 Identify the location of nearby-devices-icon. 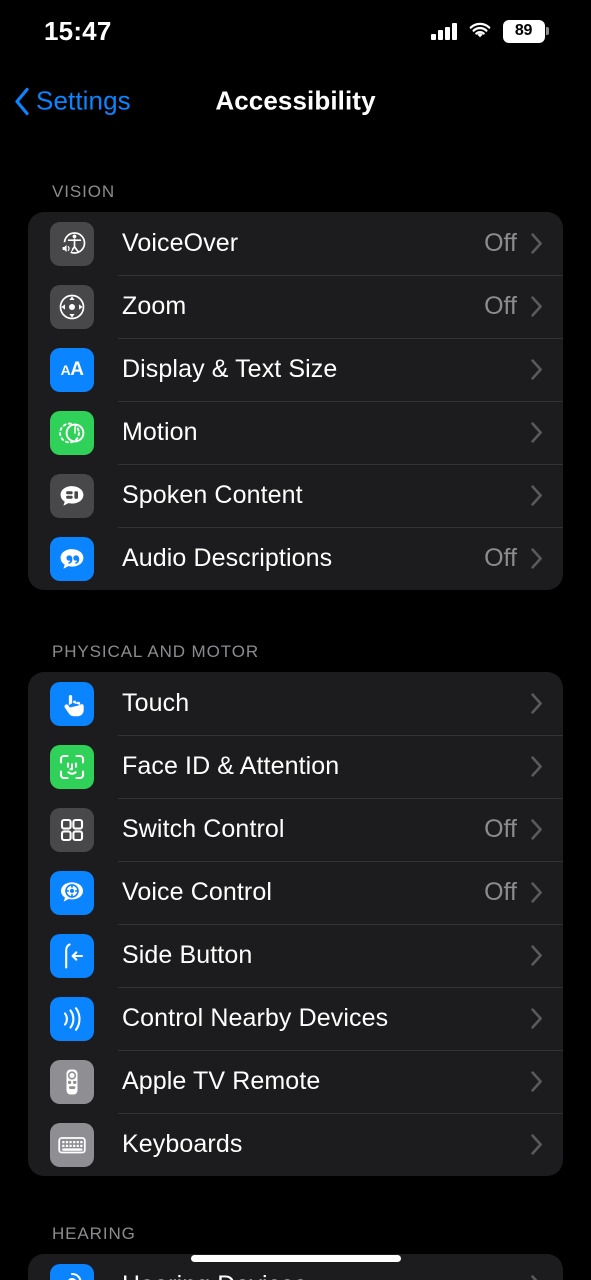
(72, 1018).